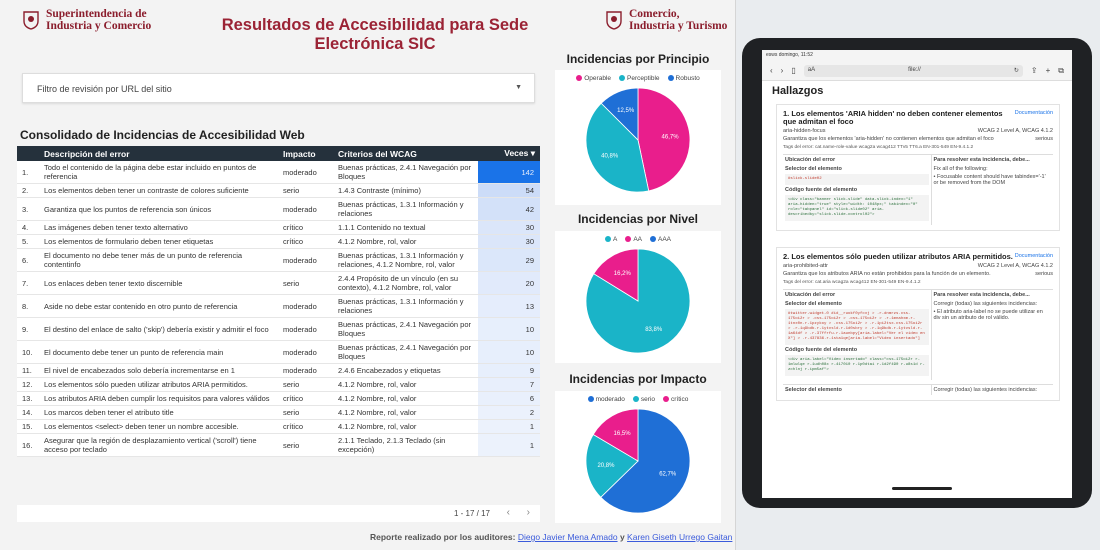 The image size is (1100, 550). I want to click on chart-impacto: moderado serio crítico 62,7% 20,8% 16,5%, so click(638, 457).